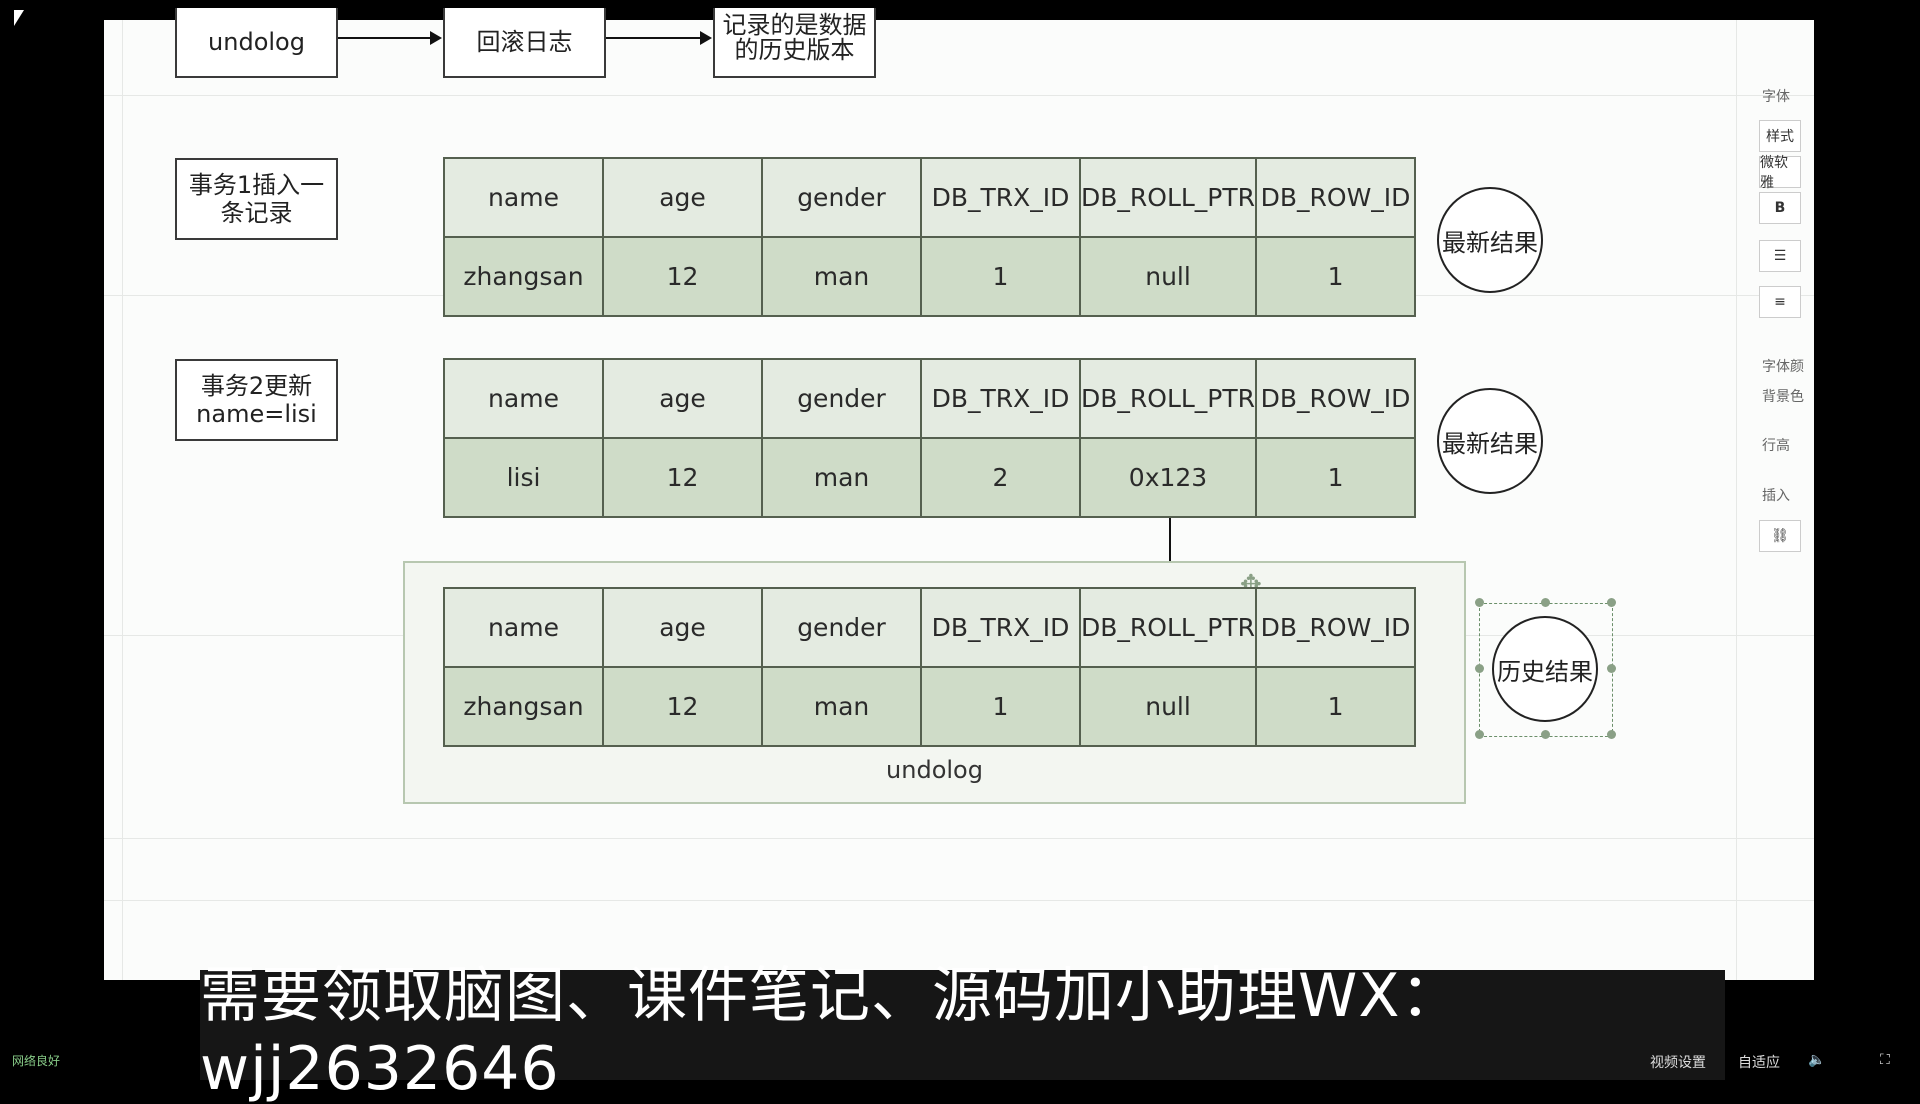 The image size is (1920, 1104). What do you see at coordinates (1780, 136) in the screenshot?
I see `style-button: 样式` at bounding box center [1780, 136].